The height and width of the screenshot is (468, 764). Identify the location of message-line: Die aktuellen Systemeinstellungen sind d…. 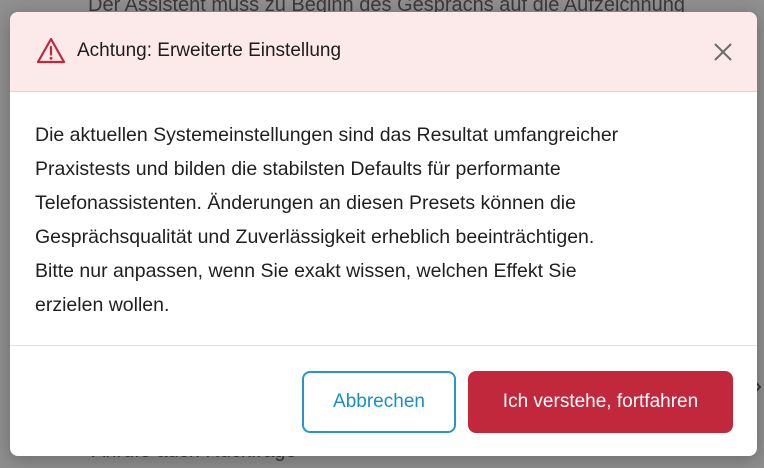
(327, 135).